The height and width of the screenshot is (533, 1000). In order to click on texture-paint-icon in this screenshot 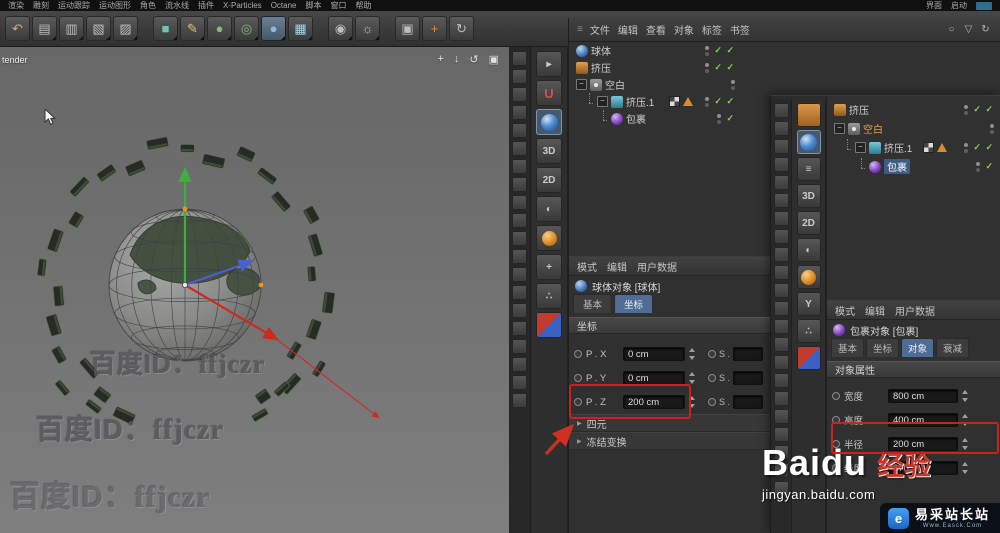, I will do `click(549, 325)`.